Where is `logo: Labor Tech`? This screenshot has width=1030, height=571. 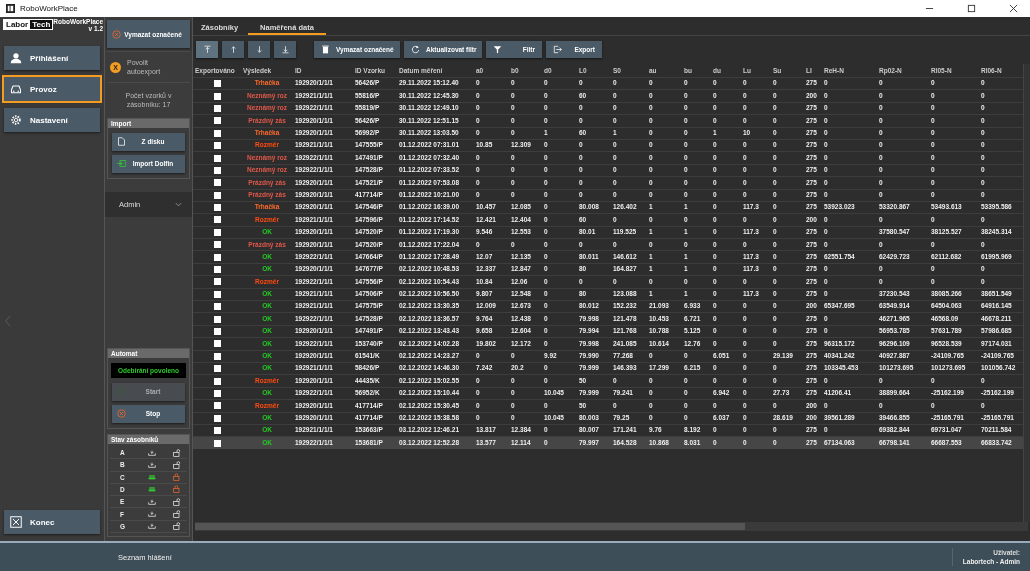
logo: Labor Tech is located at coordinates (28, 24).